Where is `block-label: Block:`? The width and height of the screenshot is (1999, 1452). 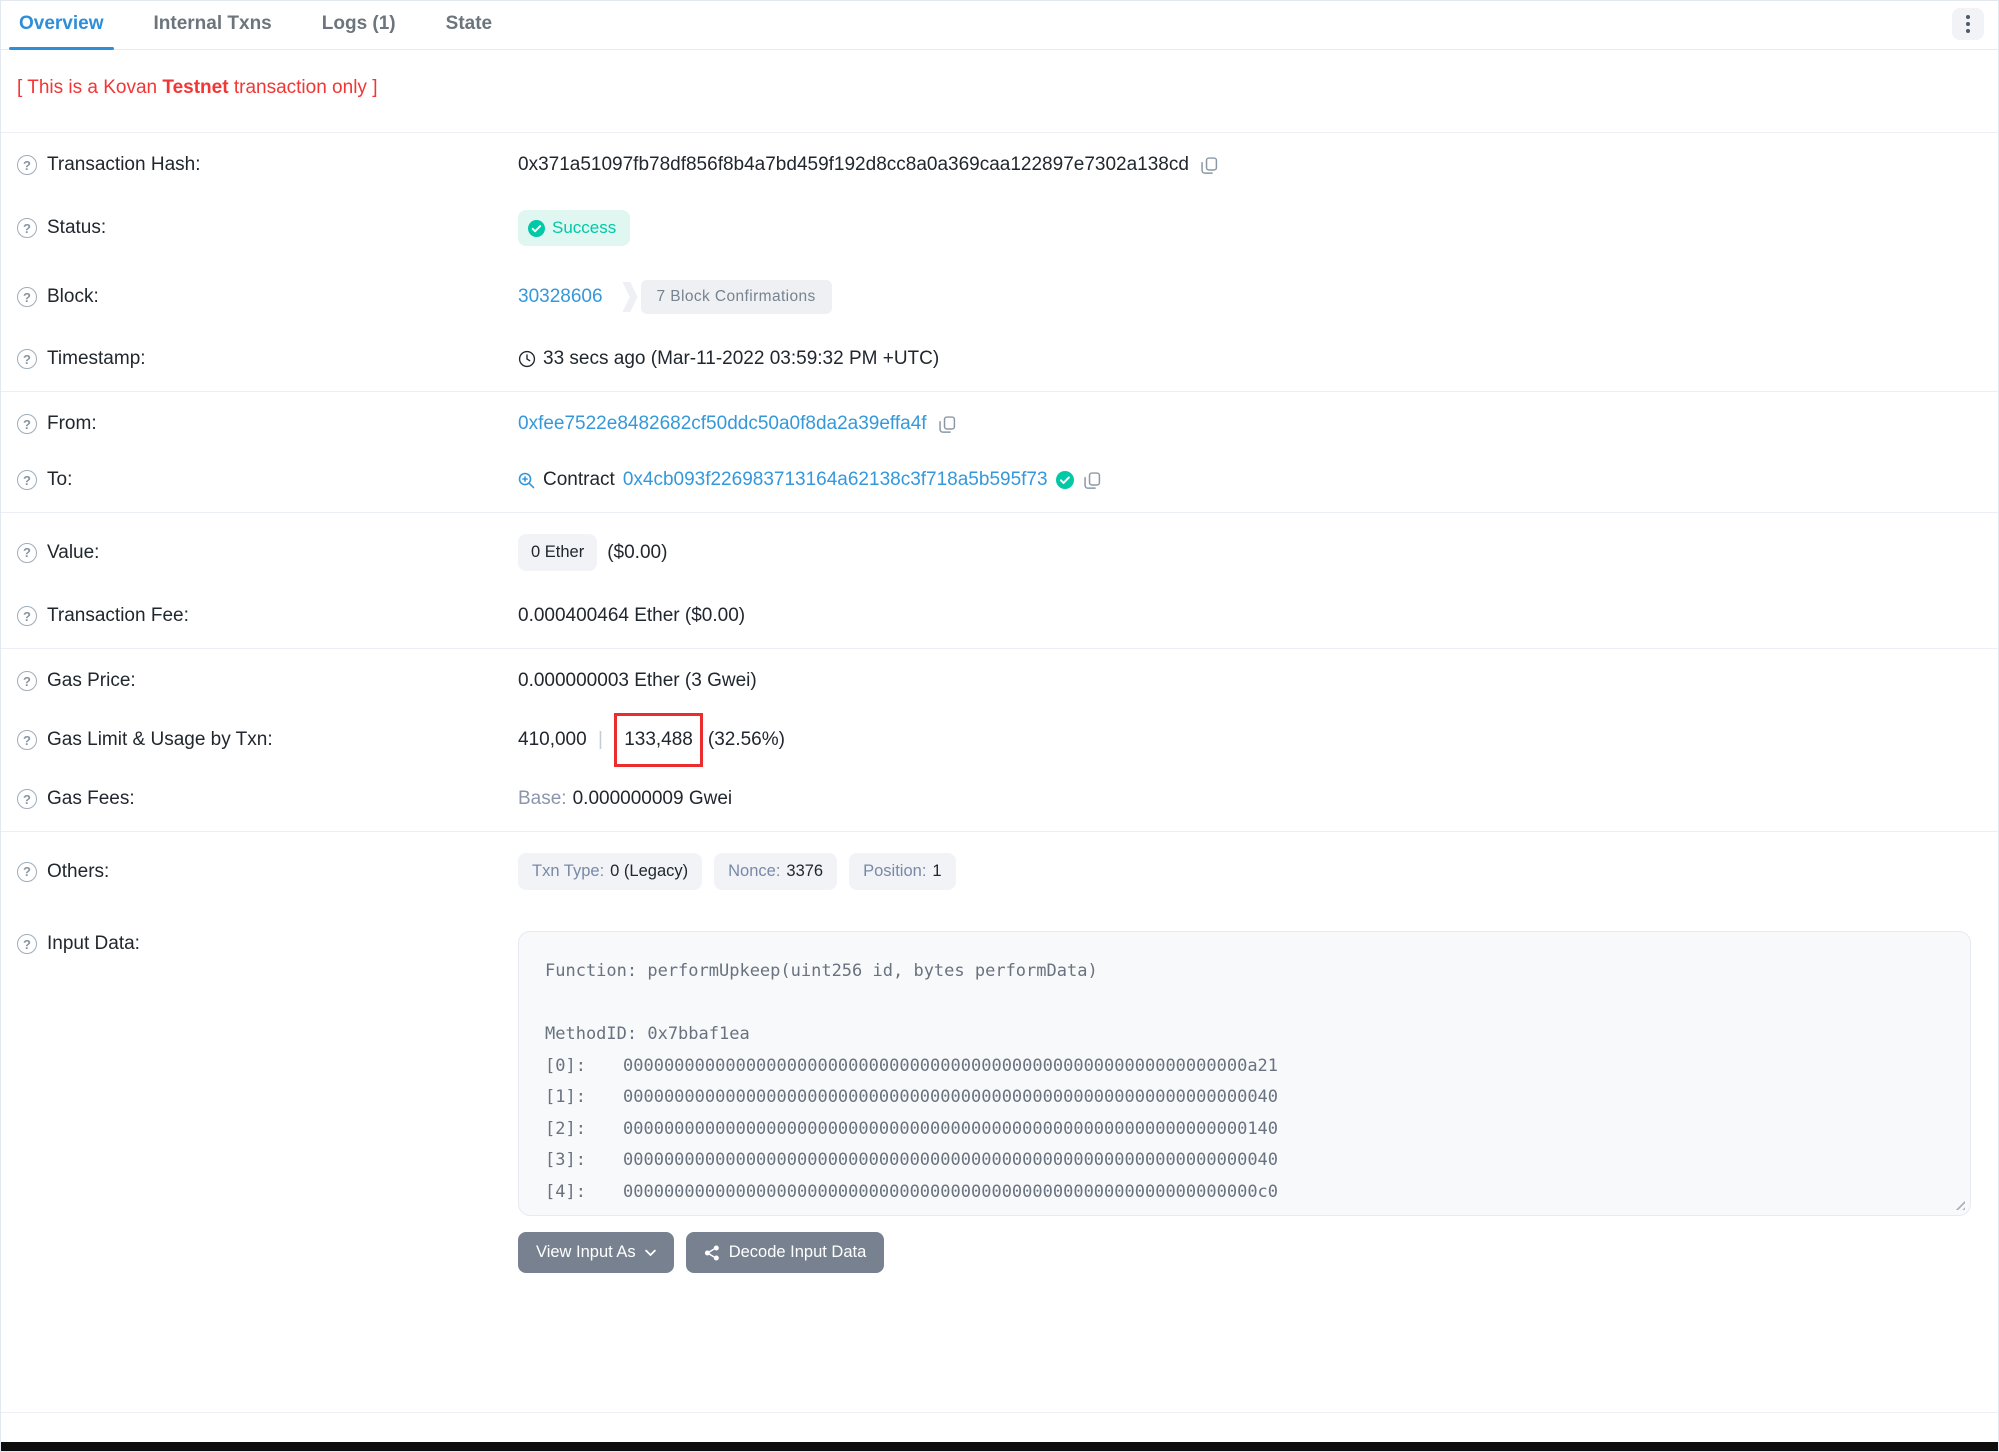 block-label: Block: is located at coordinates (73, 296).